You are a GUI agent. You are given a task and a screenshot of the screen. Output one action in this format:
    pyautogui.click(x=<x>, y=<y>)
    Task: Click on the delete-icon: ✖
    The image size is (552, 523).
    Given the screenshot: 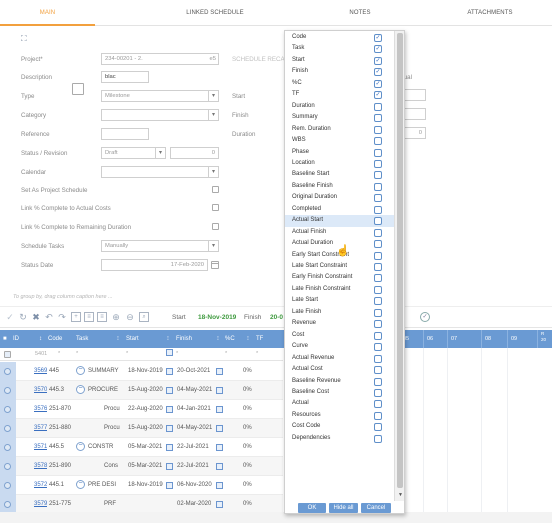 What is the action you would take?
    pyautogui.click(x=36, y=317)
    